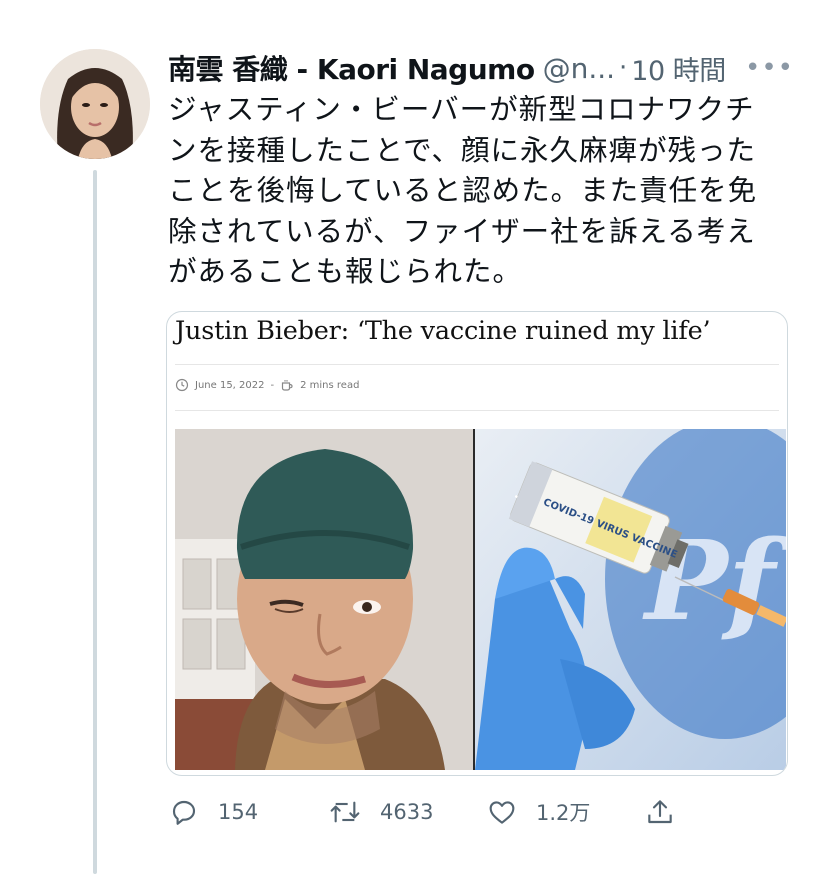 This screenshot has width=828, height=874. What do you see at coordinates (213, 812) in the screenshot?
I see `reply-button: 154` at bounding box center [213, 812].